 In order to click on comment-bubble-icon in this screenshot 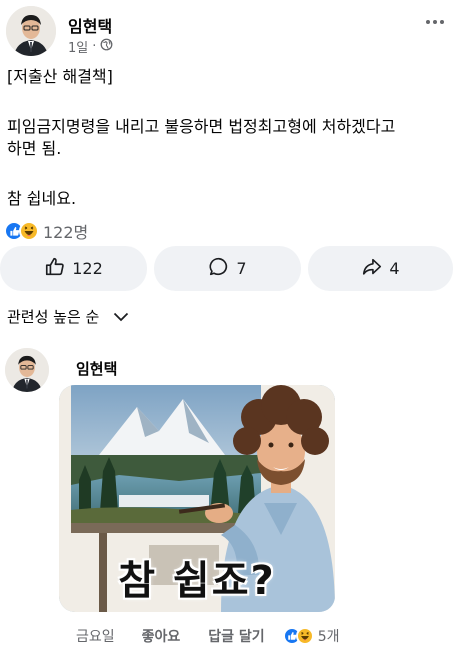, I will do `click(219, 269)`.